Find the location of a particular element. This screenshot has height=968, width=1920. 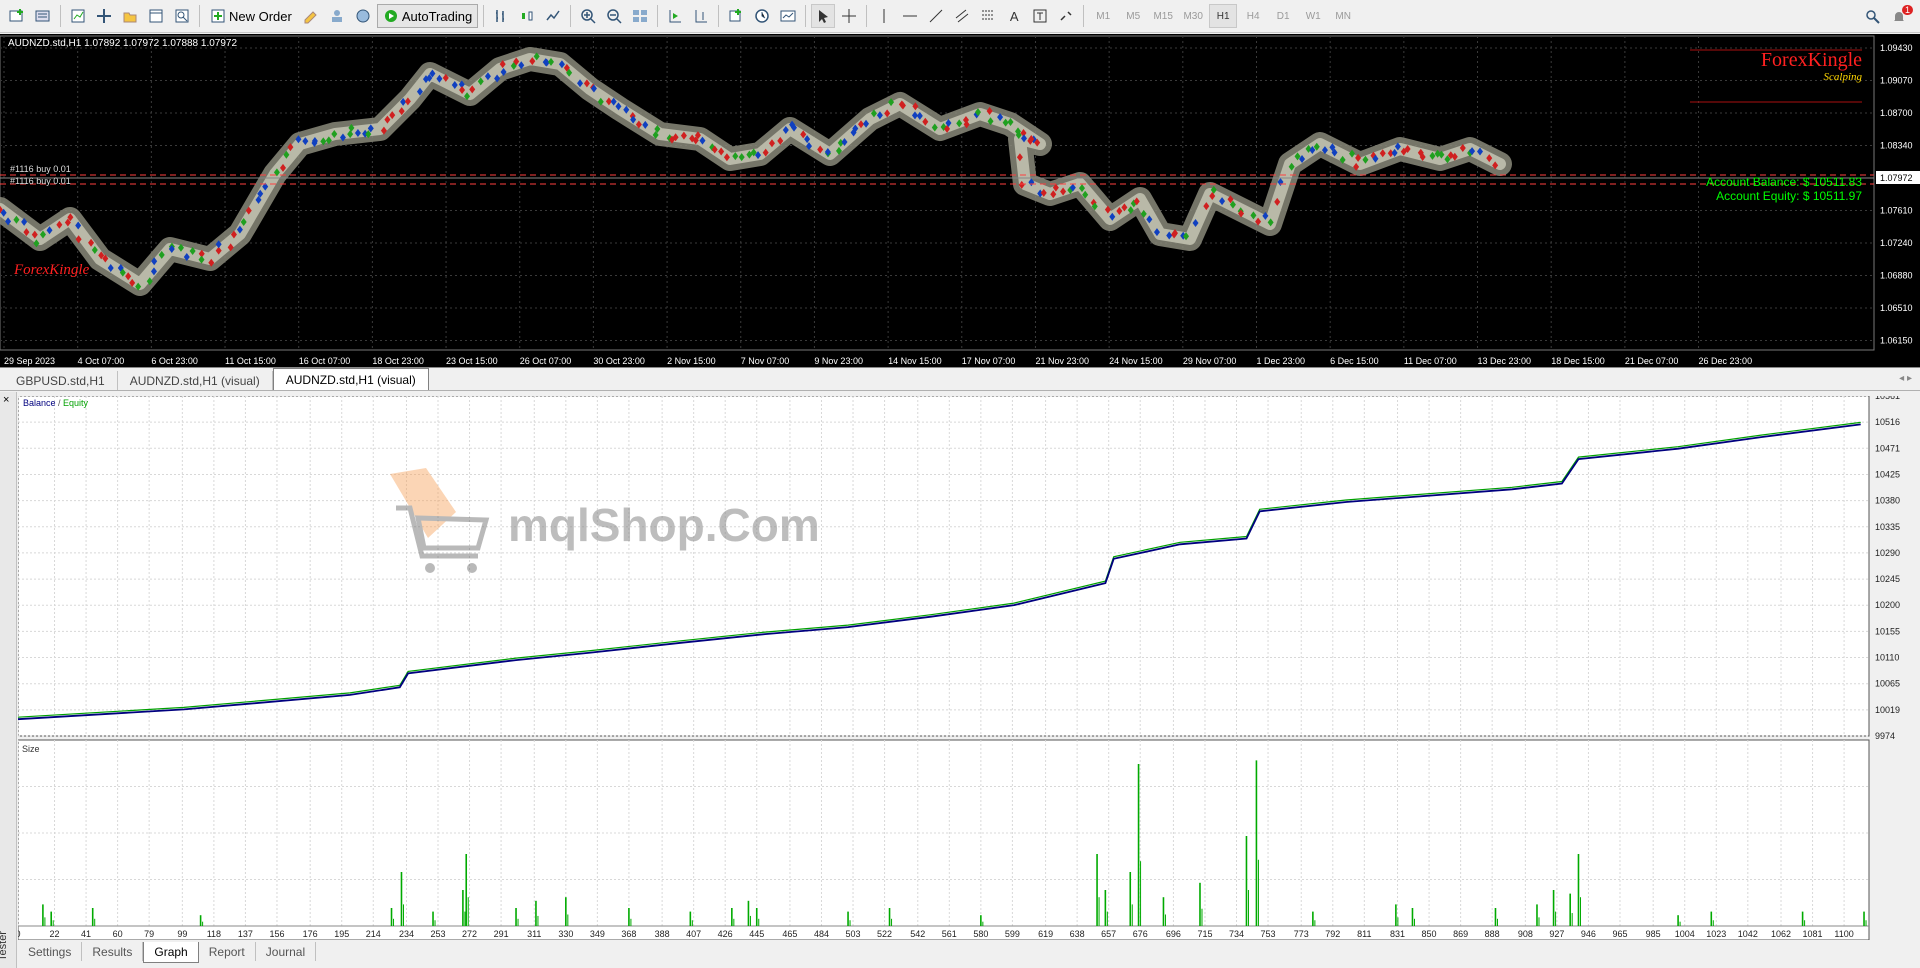

size-tick: 965 is located at coordinates (1619, 934).